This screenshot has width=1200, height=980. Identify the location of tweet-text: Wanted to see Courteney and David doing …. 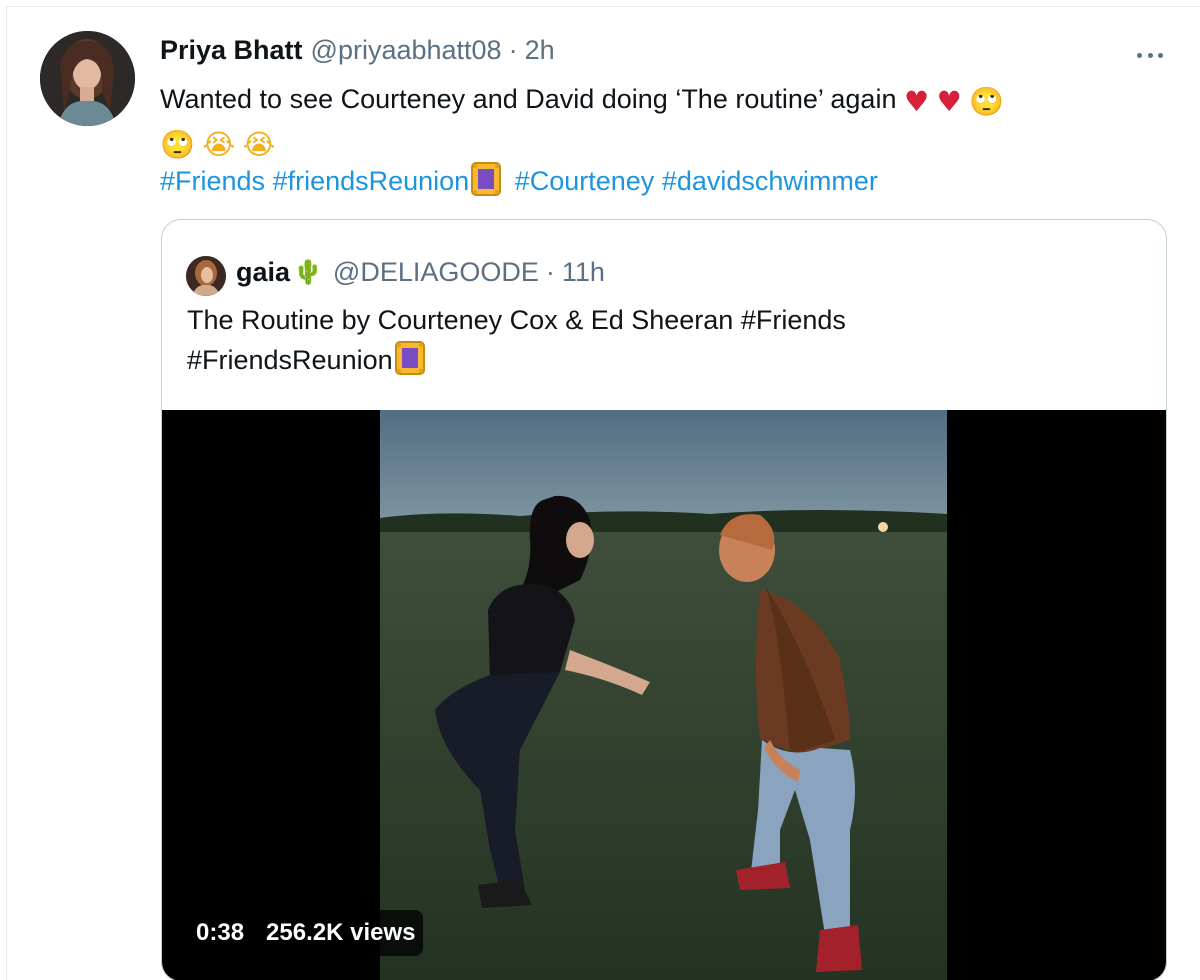
(665, 122).